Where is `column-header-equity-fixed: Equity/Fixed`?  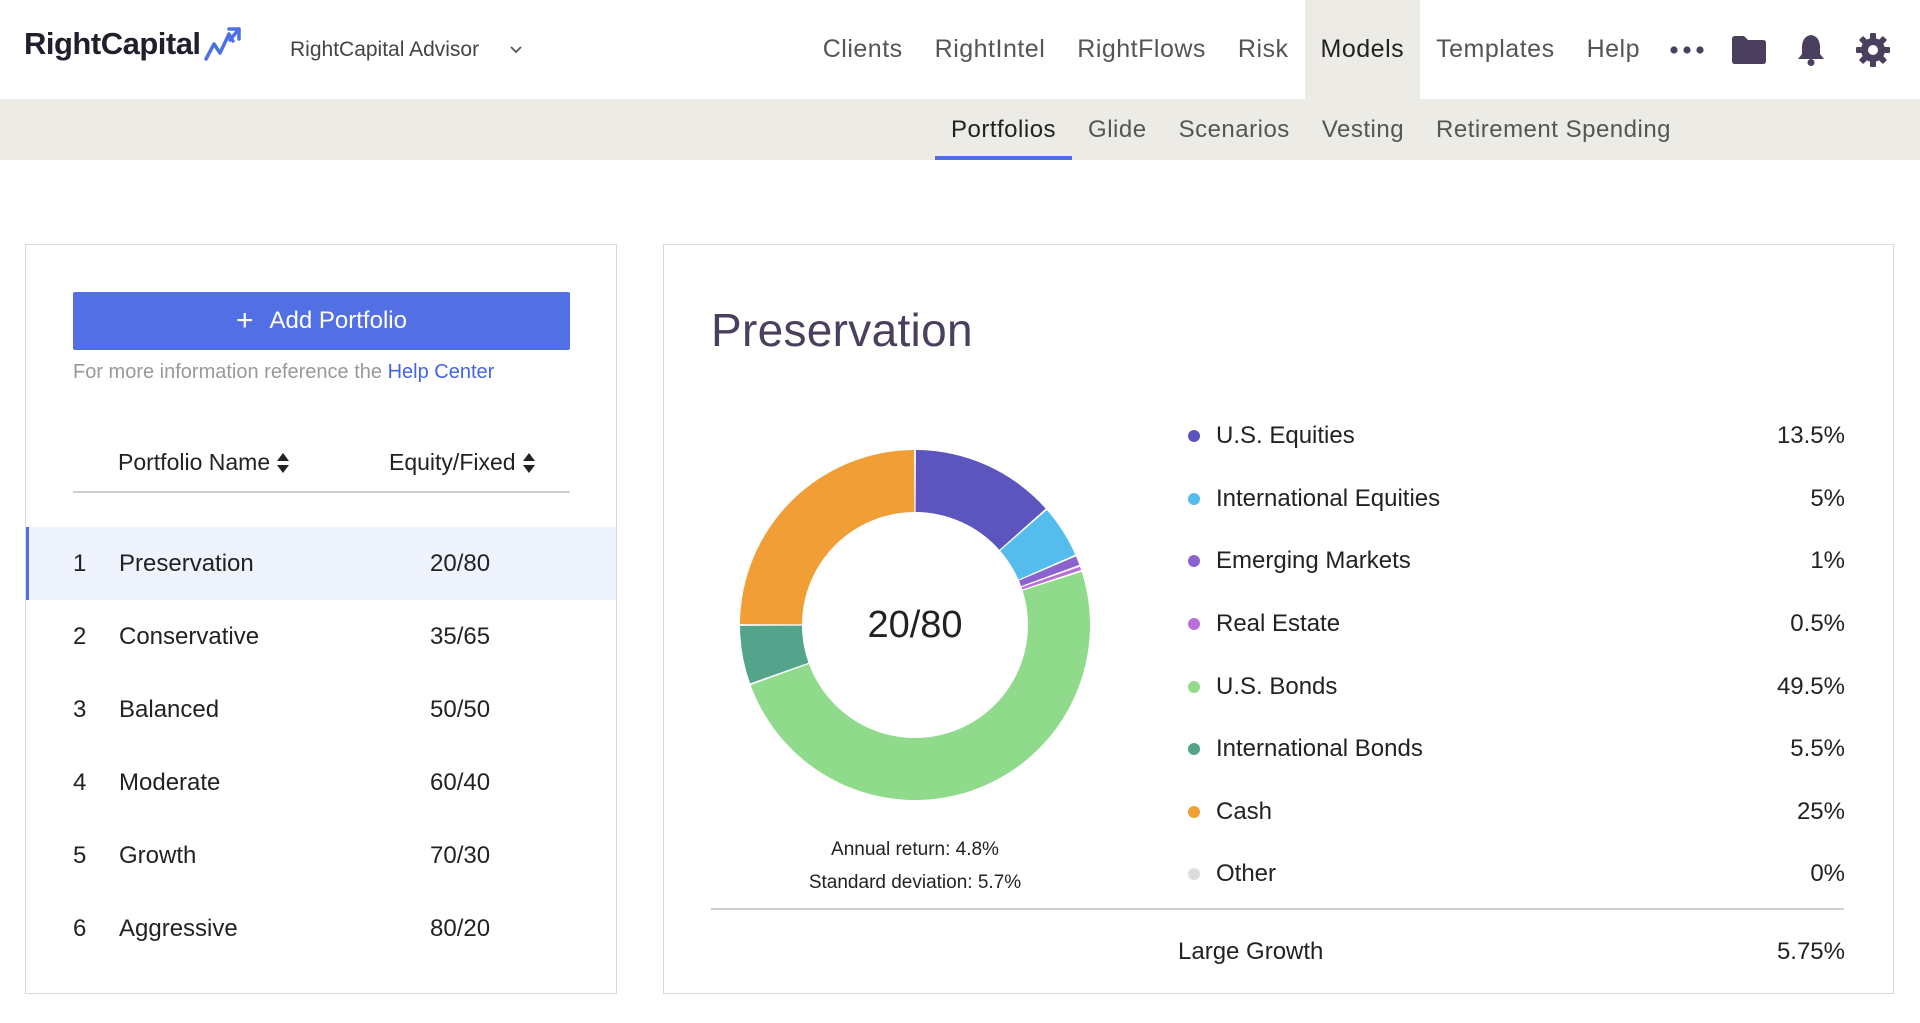
column-header-equity-fixed: Equity/Fixed is located at coordinates (462, 462).